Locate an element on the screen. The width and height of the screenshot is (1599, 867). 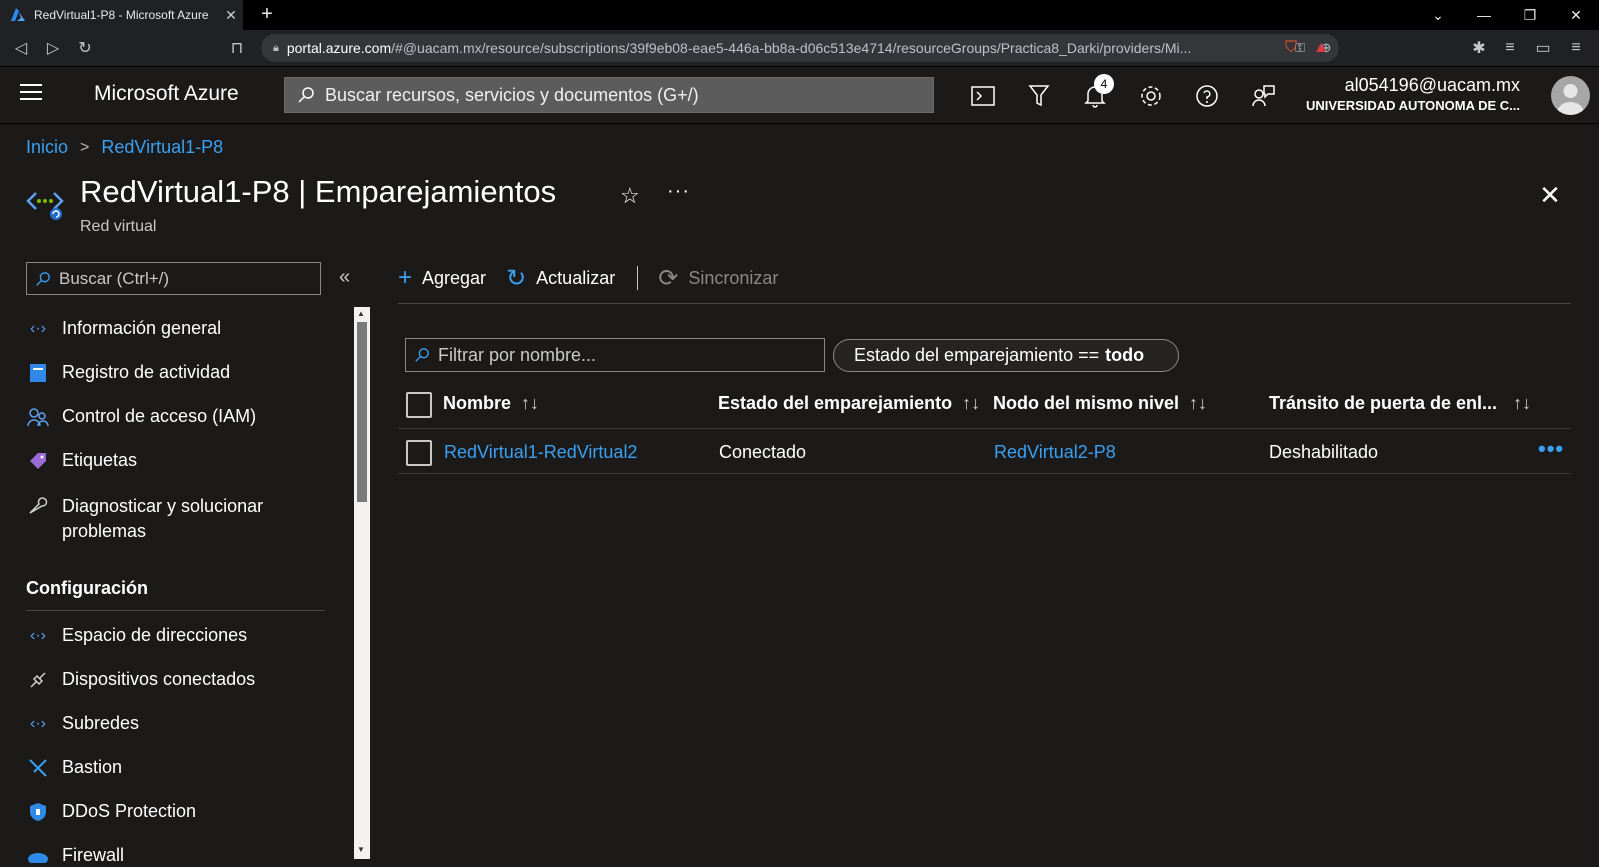
column-label: Estado del emparejamiento is located at coordinates (835, 403).